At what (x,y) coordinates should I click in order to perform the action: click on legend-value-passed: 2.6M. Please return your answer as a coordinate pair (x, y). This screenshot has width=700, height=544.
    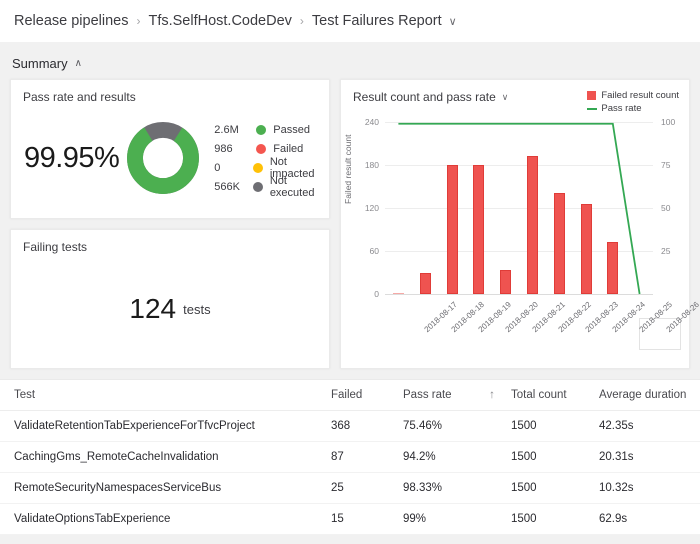
    Looking at the image, I should click on (226, 129).